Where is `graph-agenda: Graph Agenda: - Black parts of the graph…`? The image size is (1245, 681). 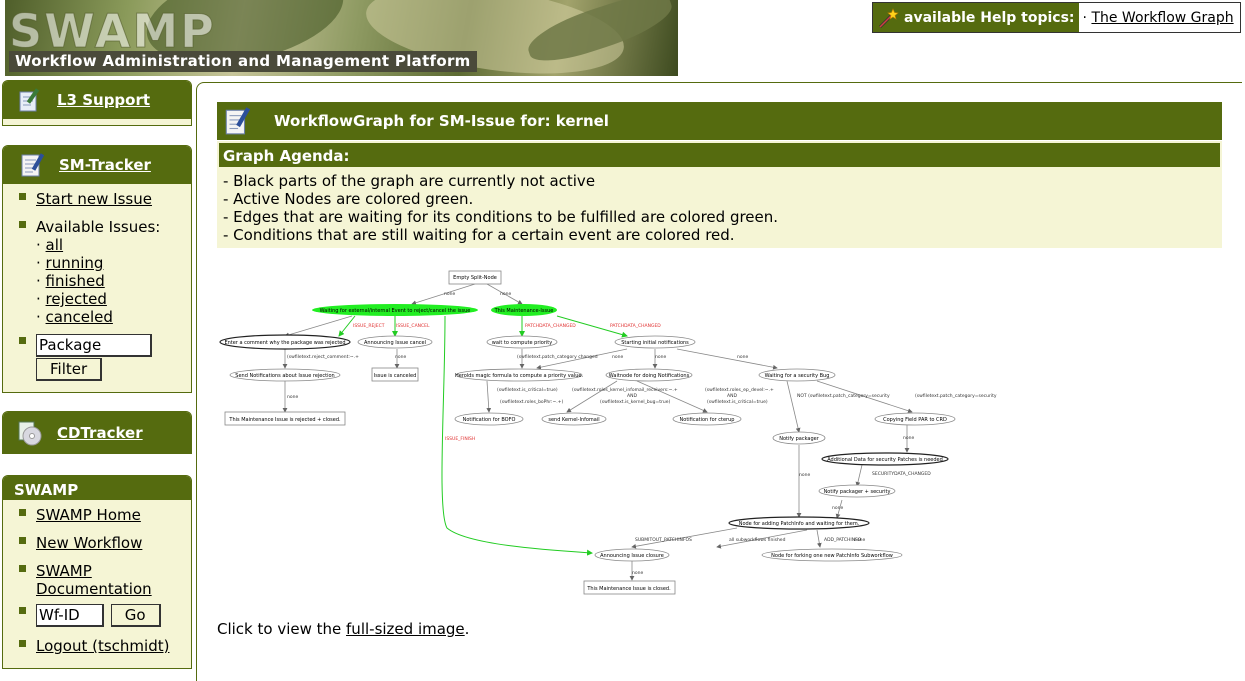 graph-agenda: Graph Agenda: - Black parts of the graph… is located at coordinates (719, 194).